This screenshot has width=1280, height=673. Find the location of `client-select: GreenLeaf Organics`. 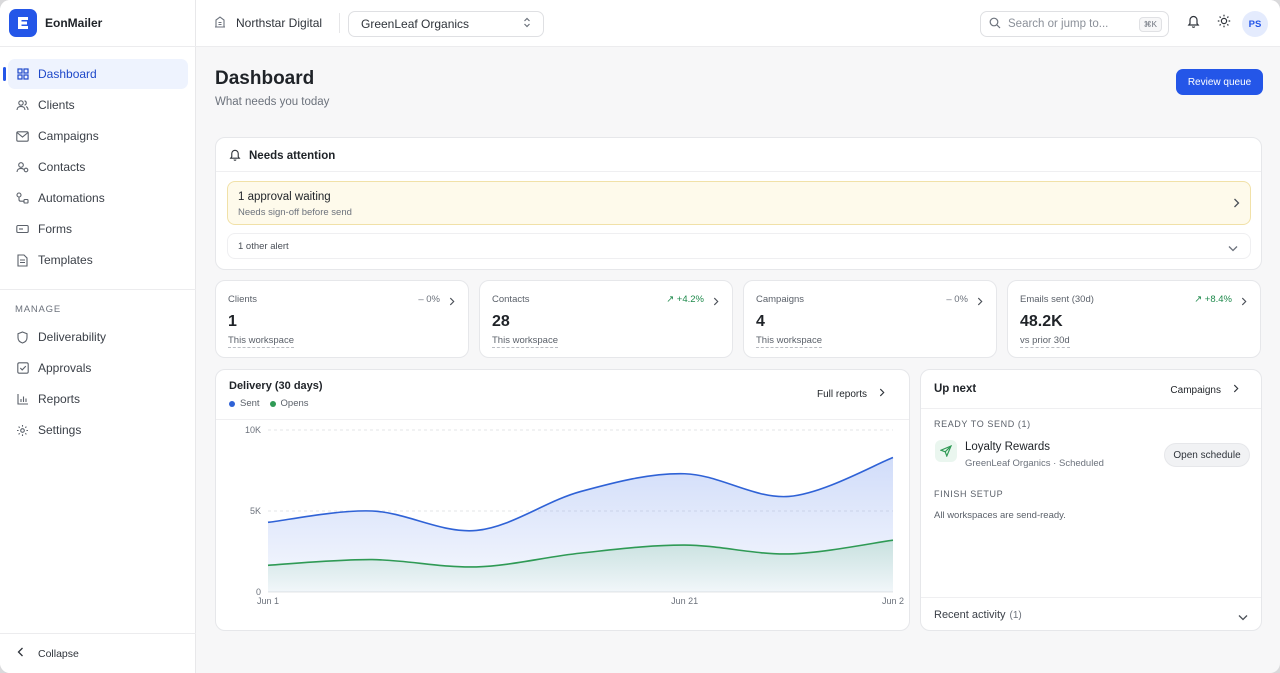

client-select: GreenLeaf Organics is located at coordinates (446, 24).